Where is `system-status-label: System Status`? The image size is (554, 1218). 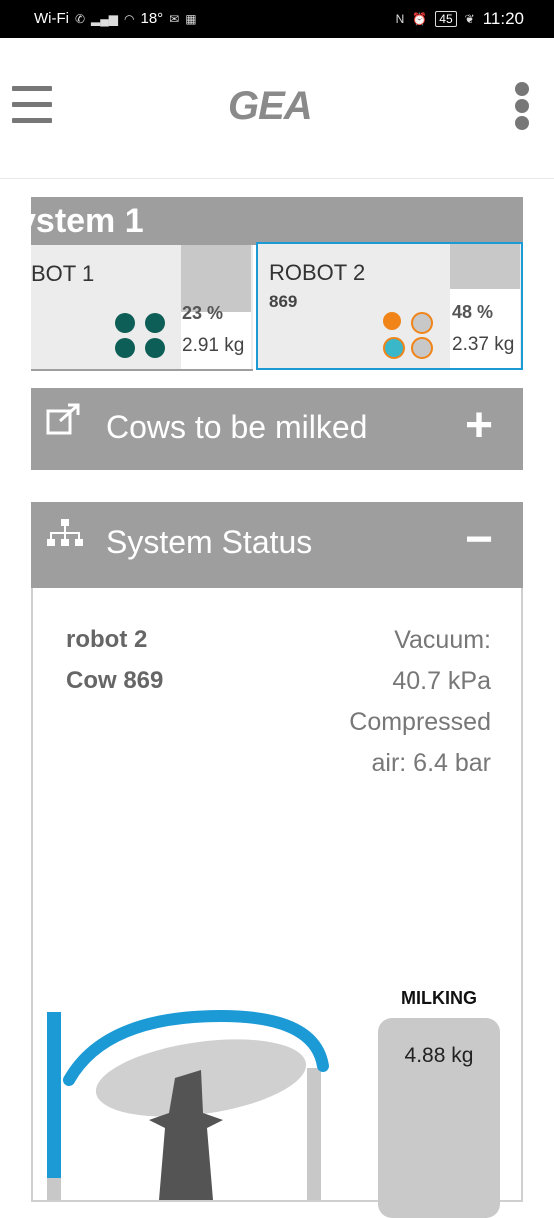
system-status-label: System Status is located at coordinates (209, 542).